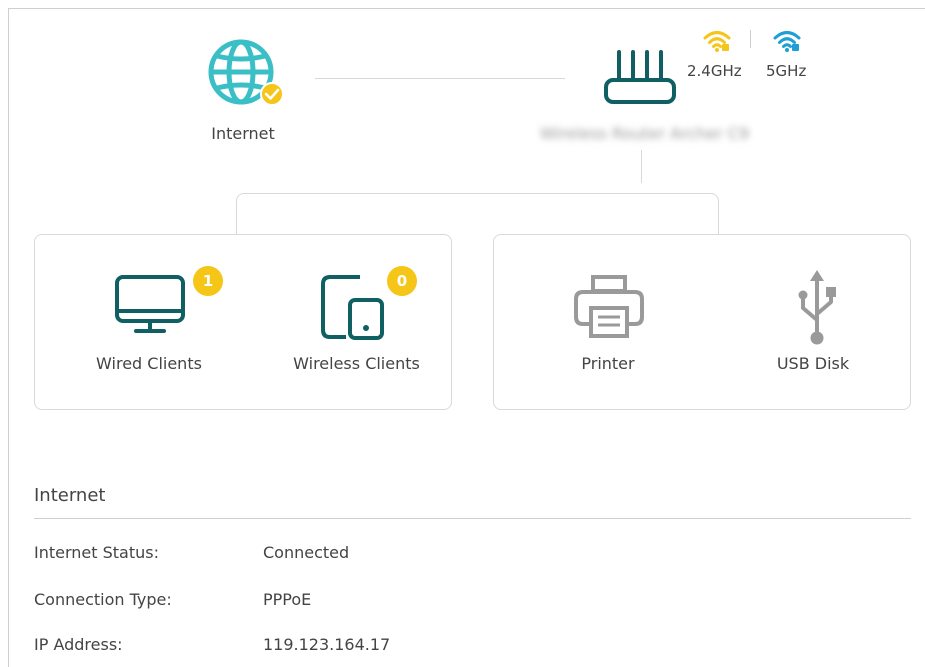 The width and height of the screenshot is (925, 667). What do you see at coordinates (287, 599) in the screenshot?
I see `connection-type-value: PPPoE` at bounding box center [287, 599].